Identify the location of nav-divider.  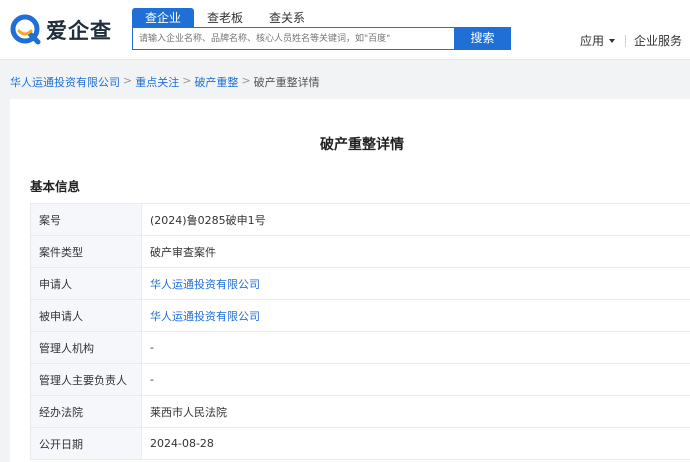
(626, 40).